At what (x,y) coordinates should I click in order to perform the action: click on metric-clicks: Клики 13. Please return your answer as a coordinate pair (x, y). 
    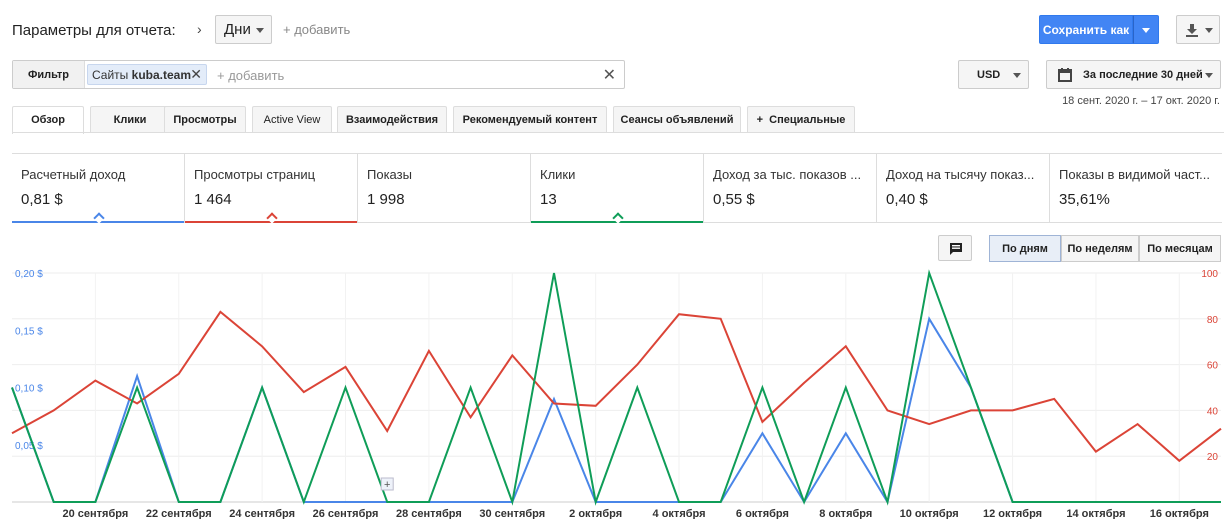
    Looking at the image, I should click on (617, 188).